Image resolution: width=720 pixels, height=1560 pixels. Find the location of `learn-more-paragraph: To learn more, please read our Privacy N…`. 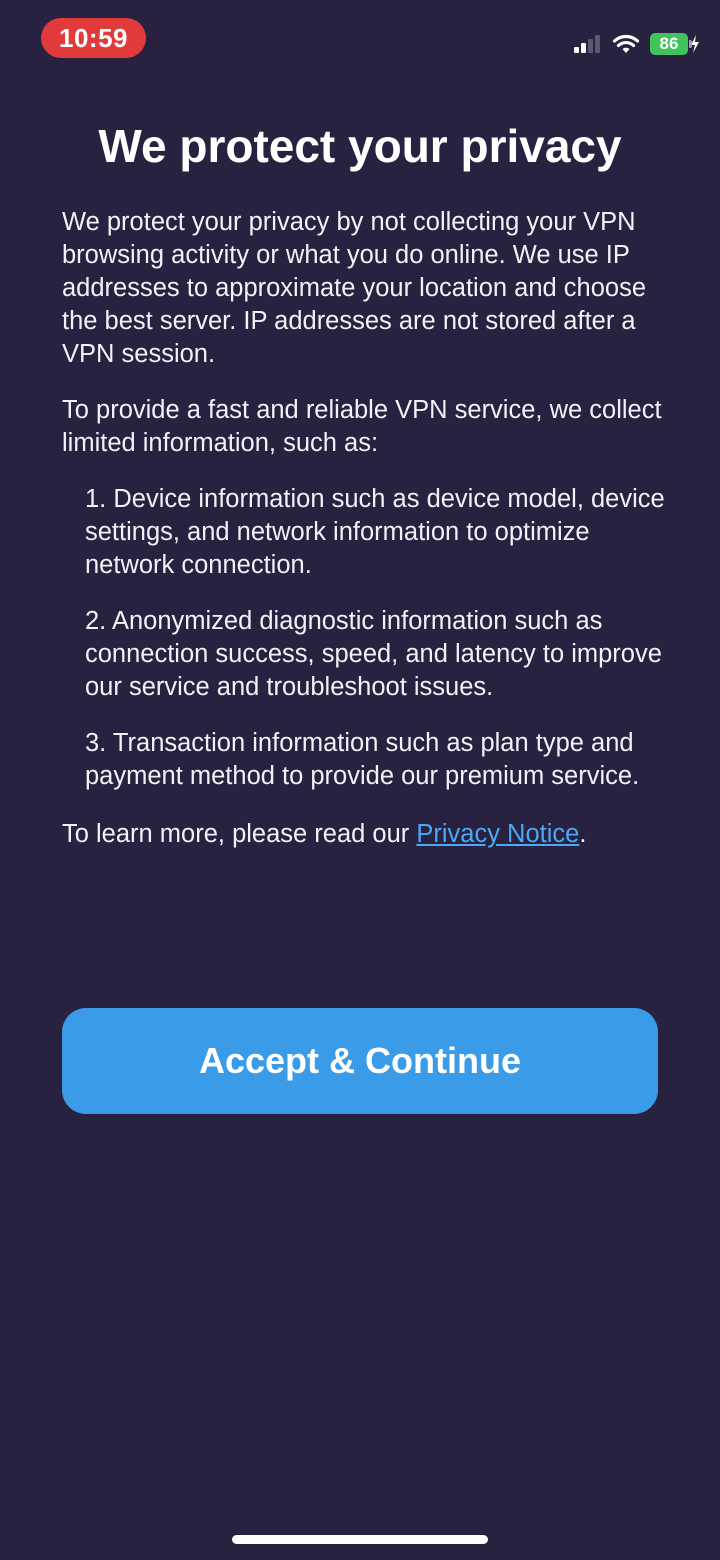

learn-more-paragraph: To learn more, please read our Privacy N… is located at coordinates (364, 834).